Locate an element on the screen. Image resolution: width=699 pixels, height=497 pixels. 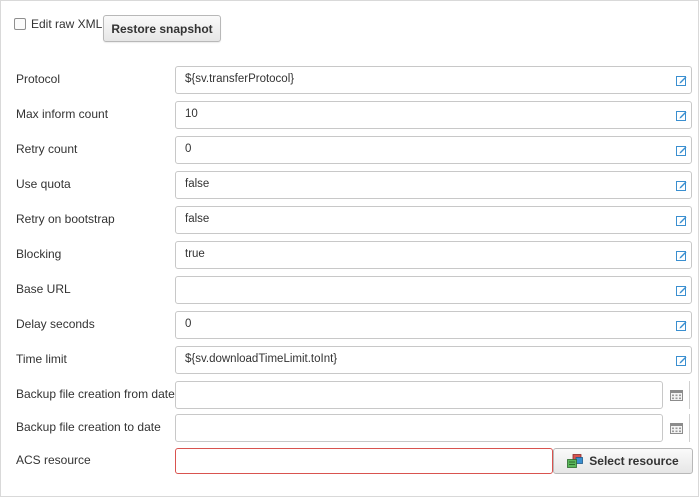
field-label: Delay seconds is located at coordinates (55, 324).